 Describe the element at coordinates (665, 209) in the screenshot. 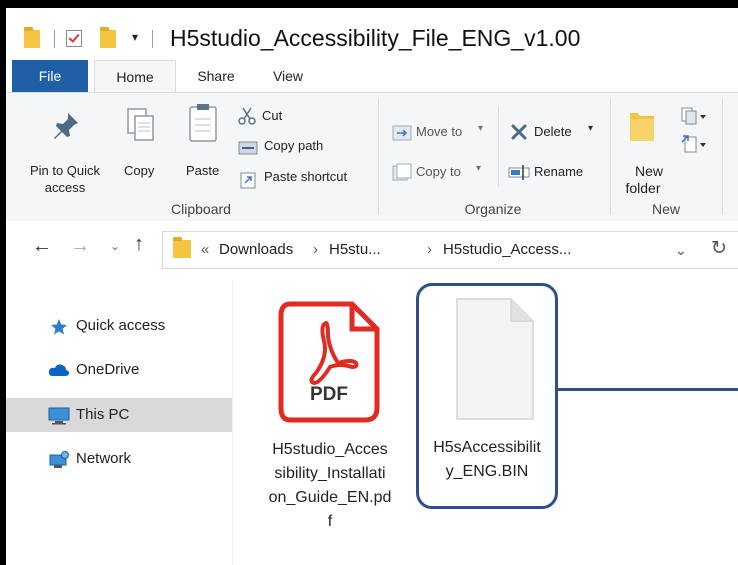

I see `group-label-new: New` at that location.